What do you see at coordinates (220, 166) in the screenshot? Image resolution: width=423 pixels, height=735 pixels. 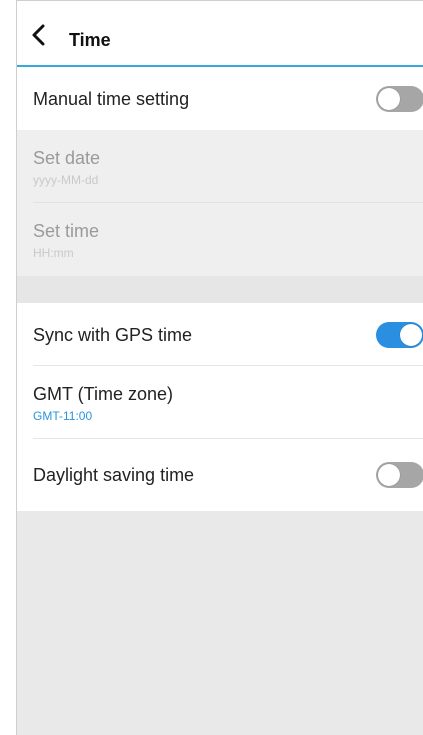 I see `set-date-row: Set date yyyy-MM-dd` at bounding box center [220, 166].